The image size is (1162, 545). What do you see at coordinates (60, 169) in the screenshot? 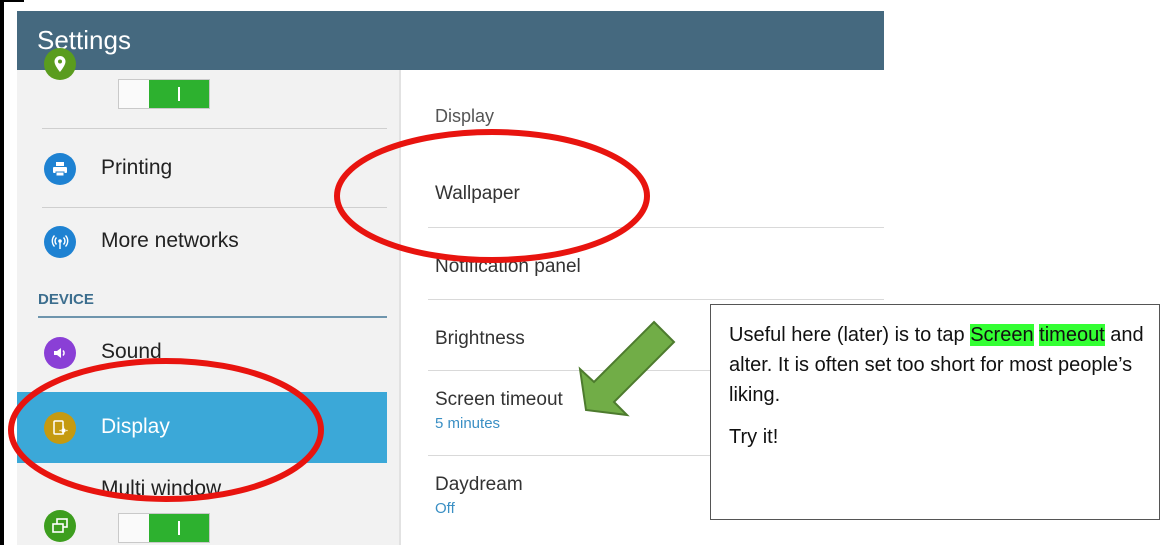
I see `printer-icon` at bounding box center [60, 169].